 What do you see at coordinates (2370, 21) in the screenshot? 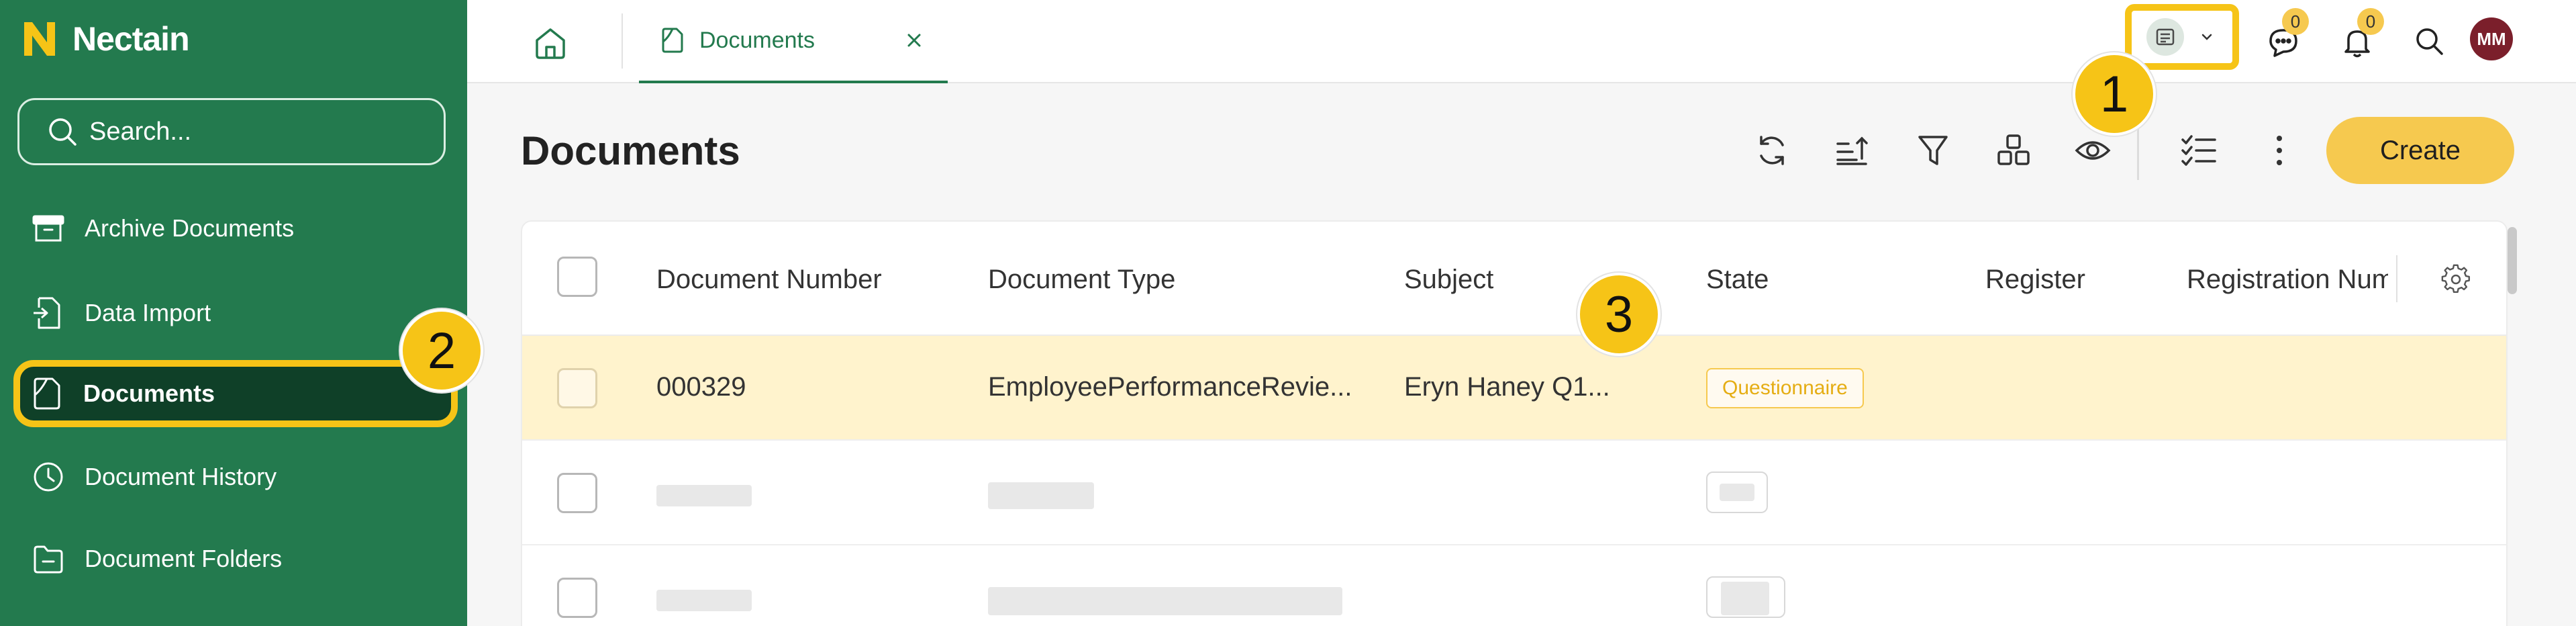
I see `notifications-count-badge: 0` at bounding box center [2370, 21].